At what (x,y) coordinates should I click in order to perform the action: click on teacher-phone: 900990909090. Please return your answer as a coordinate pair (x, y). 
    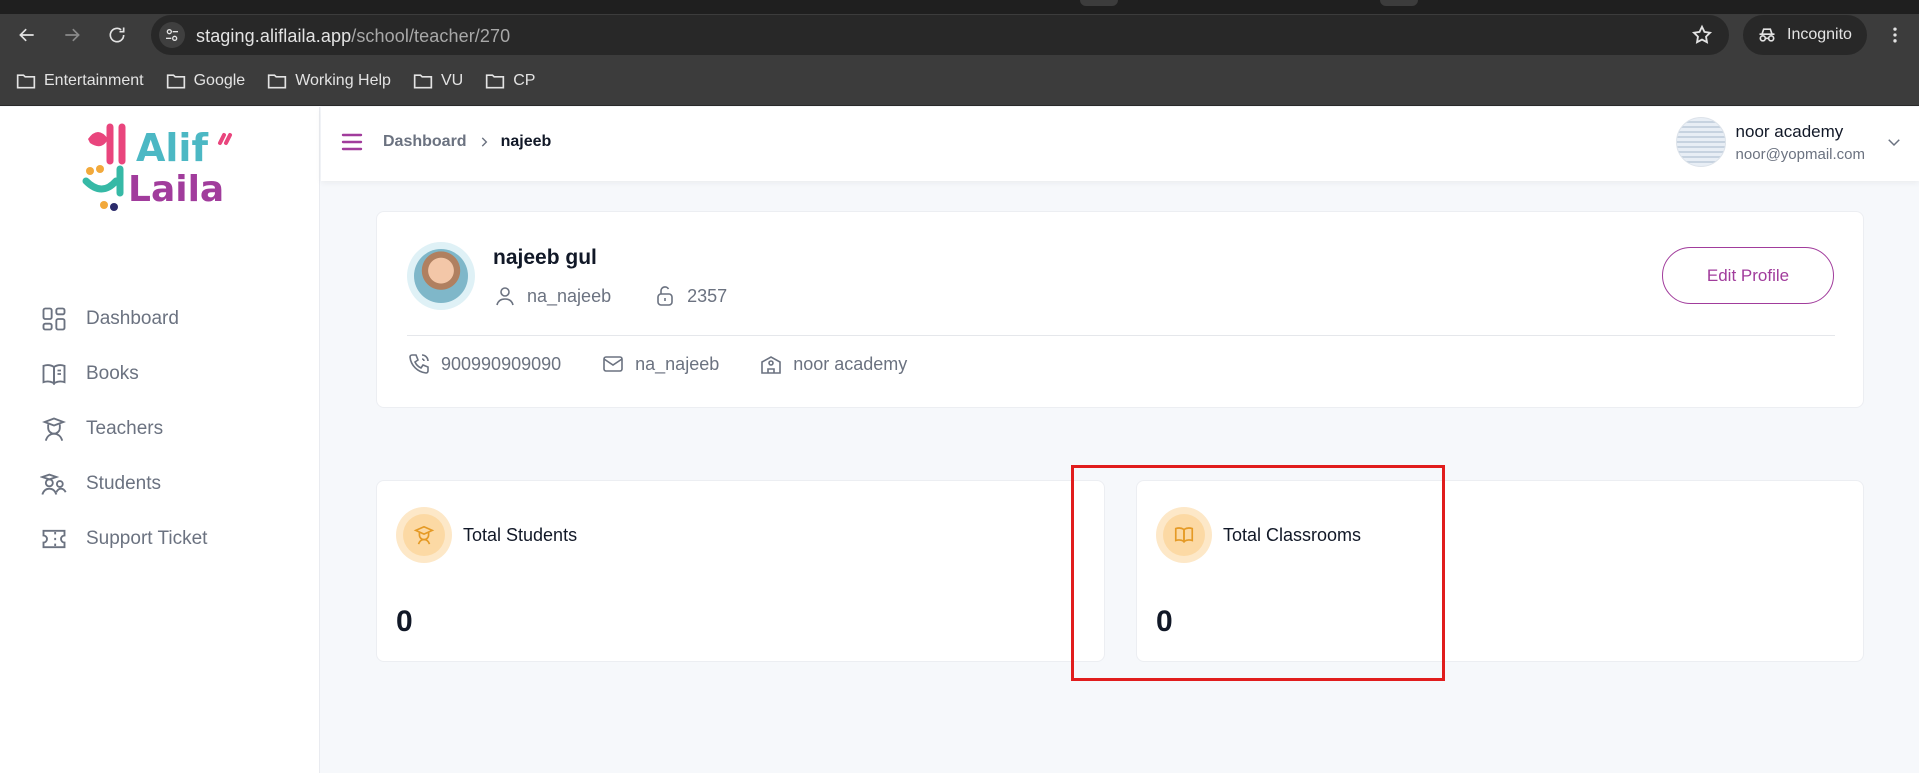
    Looking at the image, I should click on (501, 363).